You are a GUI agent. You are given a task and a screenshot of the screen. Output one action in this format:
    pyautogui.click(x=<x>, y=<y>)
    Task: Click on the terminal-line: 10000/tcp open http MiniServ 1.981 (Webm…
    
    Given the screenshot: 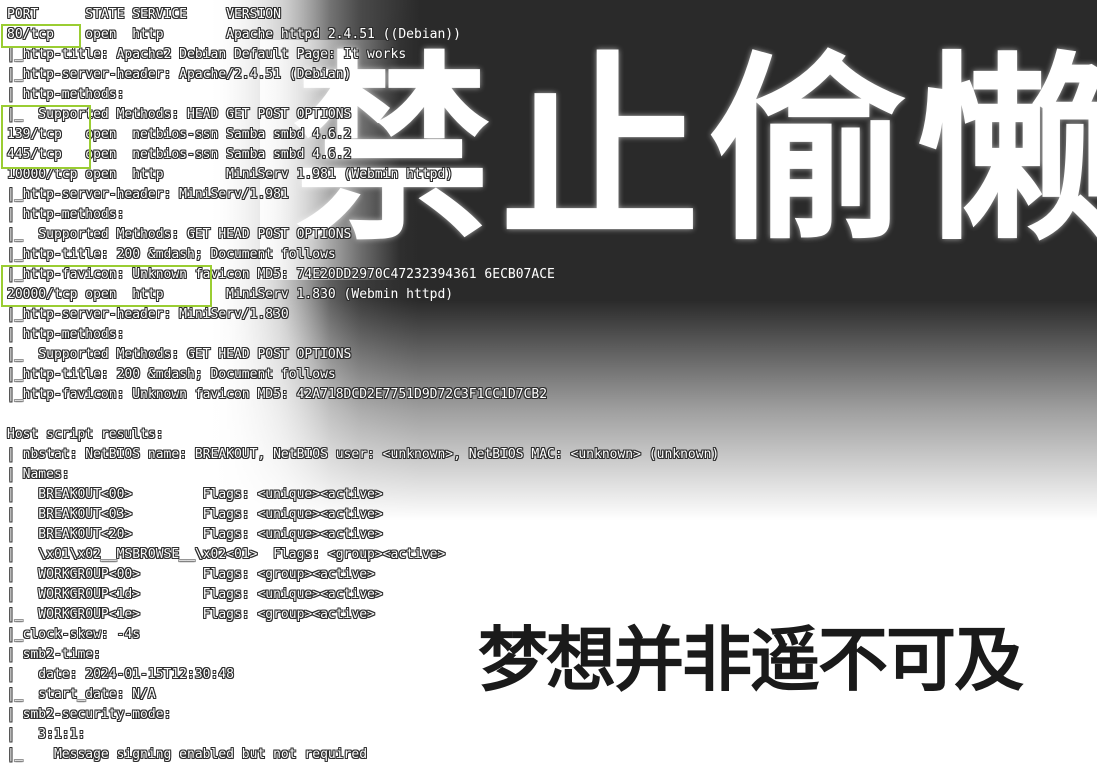 What is the action you would take?
    pyautogui.click(x=230, y=174)
    